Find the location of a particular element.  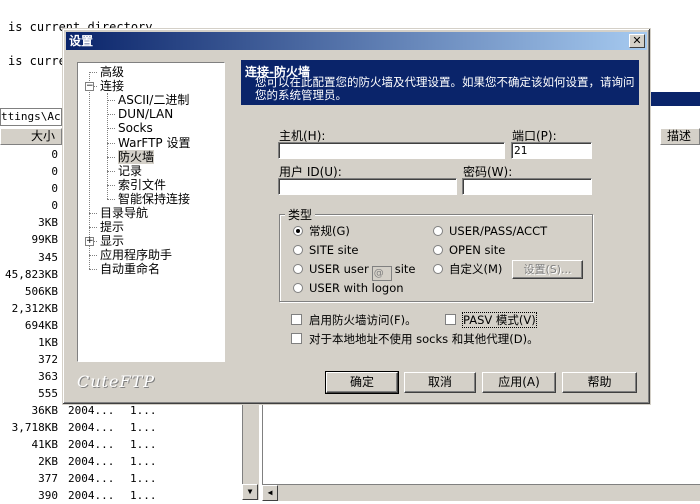

scroll-down-arrow-icon: ▼ is located at coordinates (250, 492).